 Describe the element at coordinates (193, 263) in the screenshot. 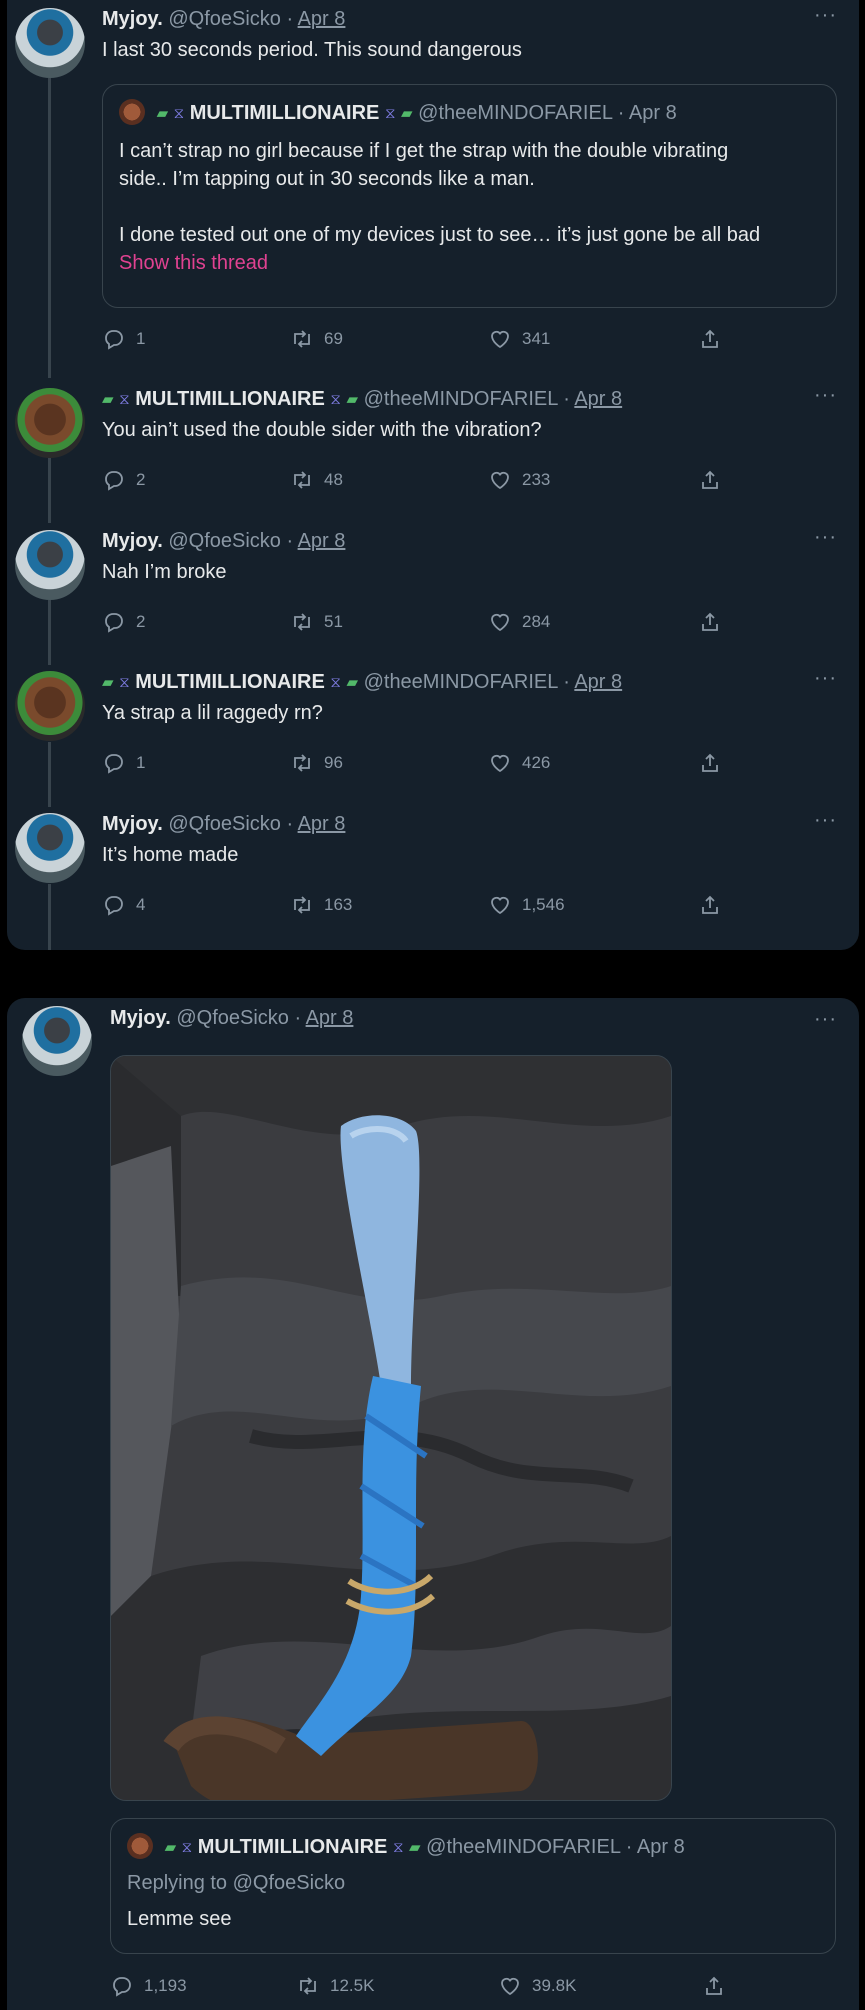

I see `show-thread-link: Show this thread` at that location.